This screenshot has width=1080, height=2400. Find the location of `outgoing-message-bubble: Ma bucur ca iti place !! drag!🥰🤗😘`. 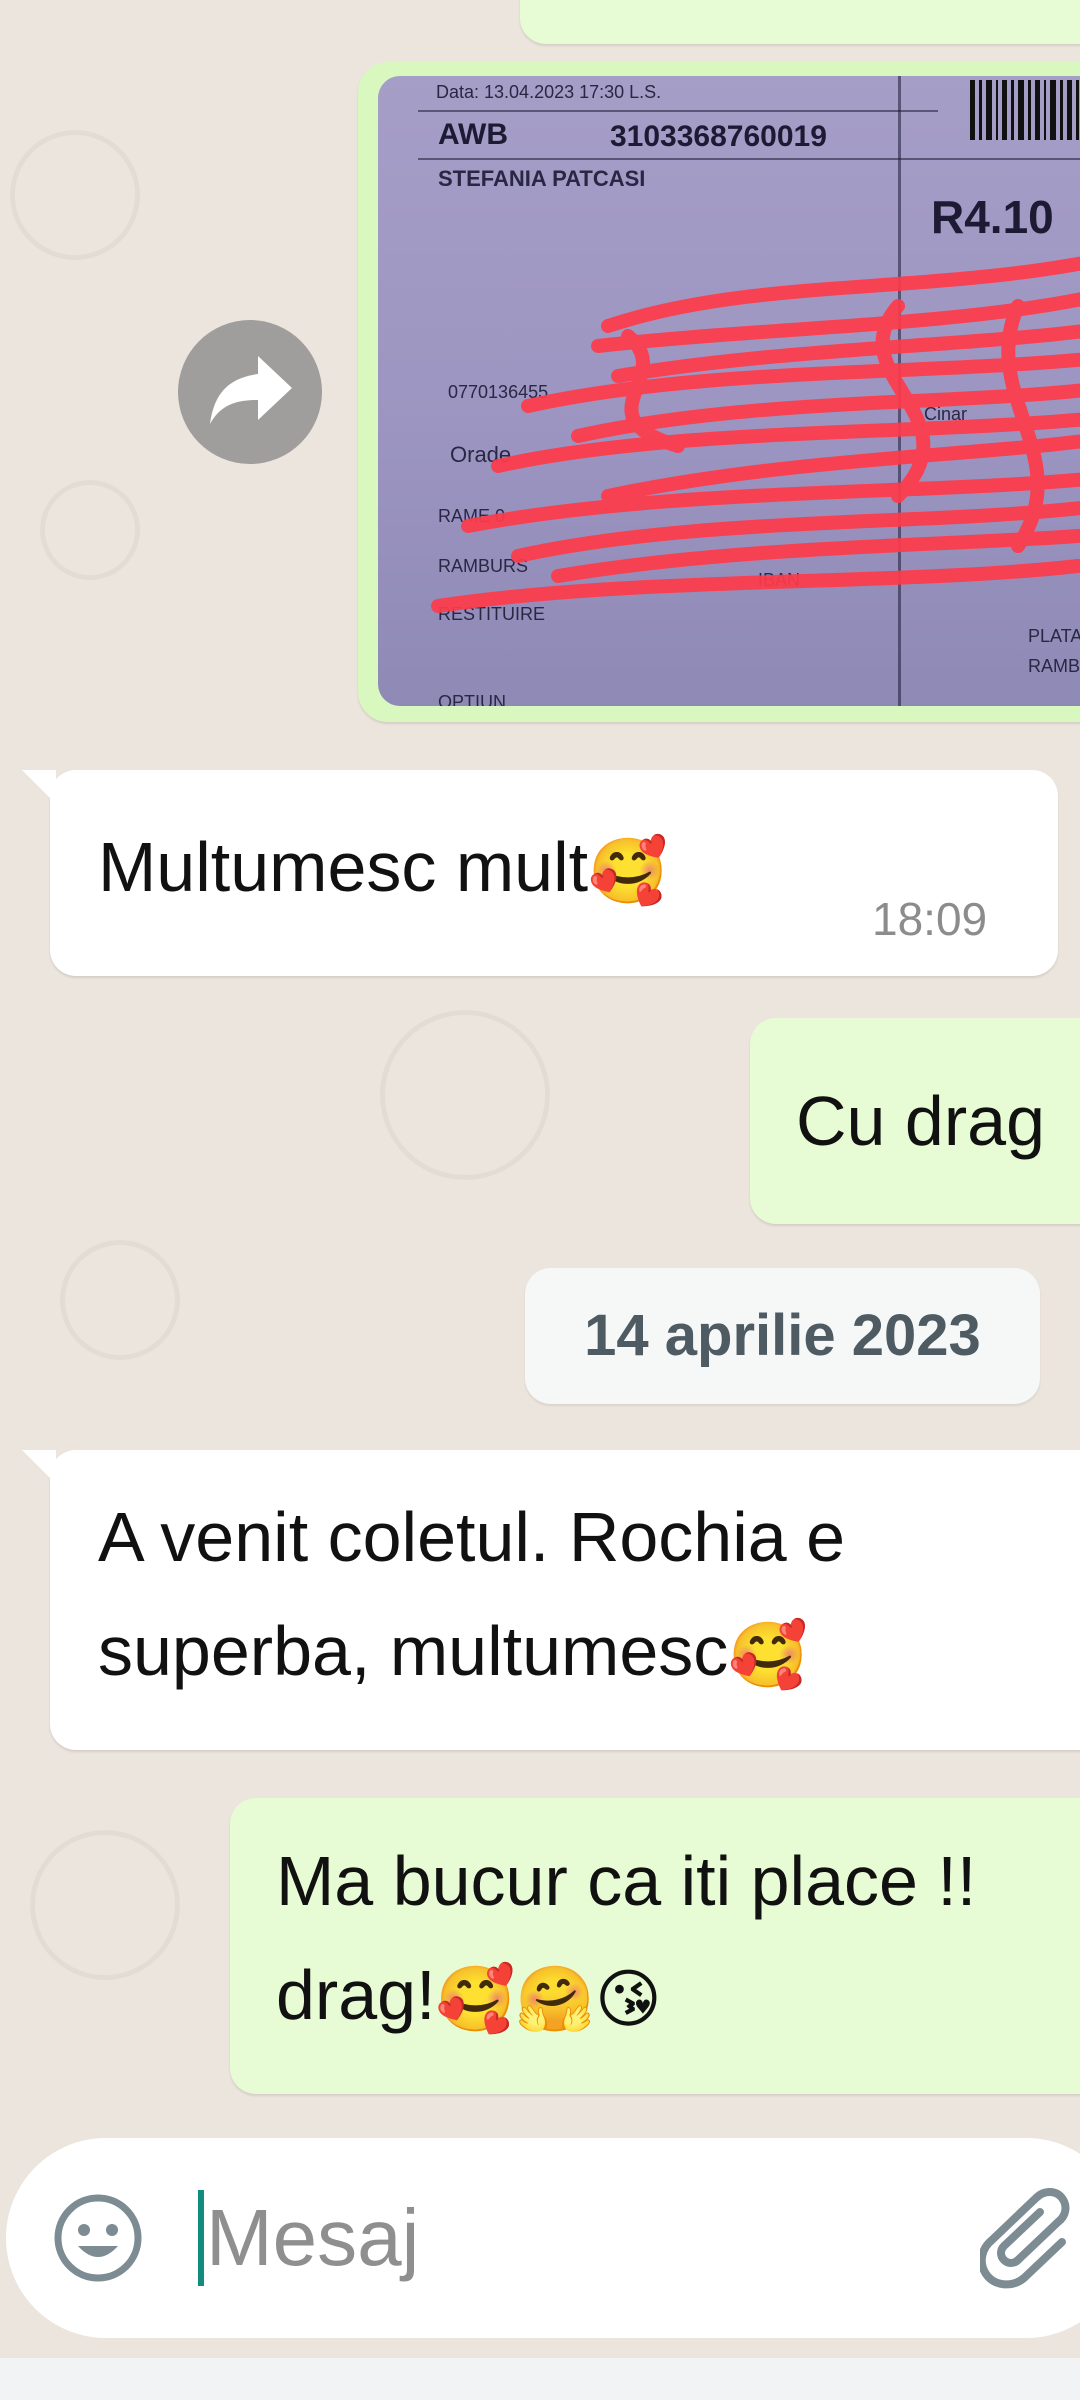

outgoing-message-bubble: Ma bucur ca iti place !! drag!🥰🤗😘 is located at coordinates (655, 1946).